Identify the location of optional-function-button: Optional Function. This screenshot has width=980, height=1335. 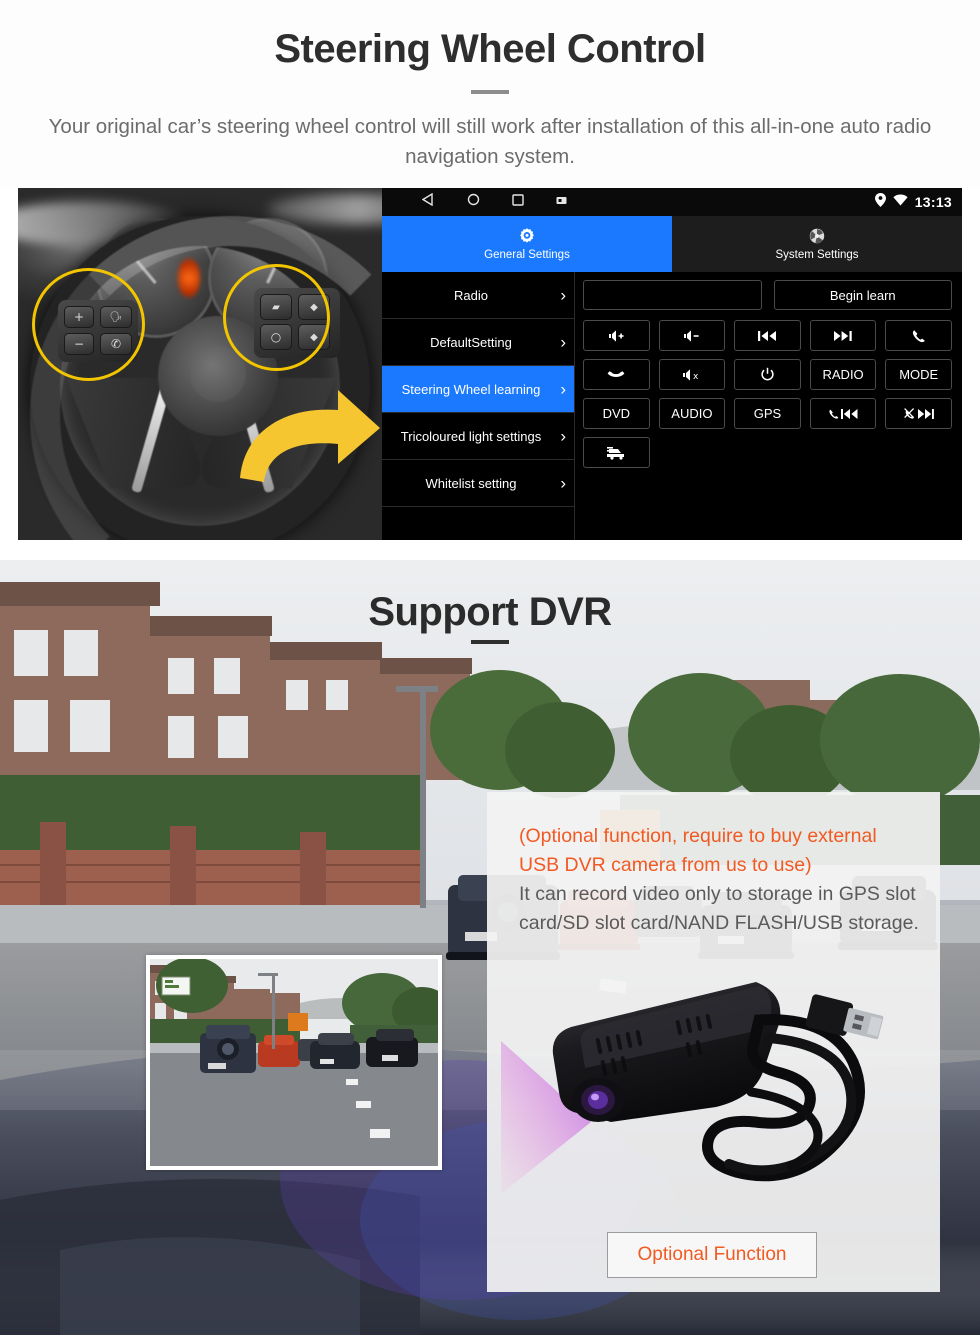
(712, 1255).